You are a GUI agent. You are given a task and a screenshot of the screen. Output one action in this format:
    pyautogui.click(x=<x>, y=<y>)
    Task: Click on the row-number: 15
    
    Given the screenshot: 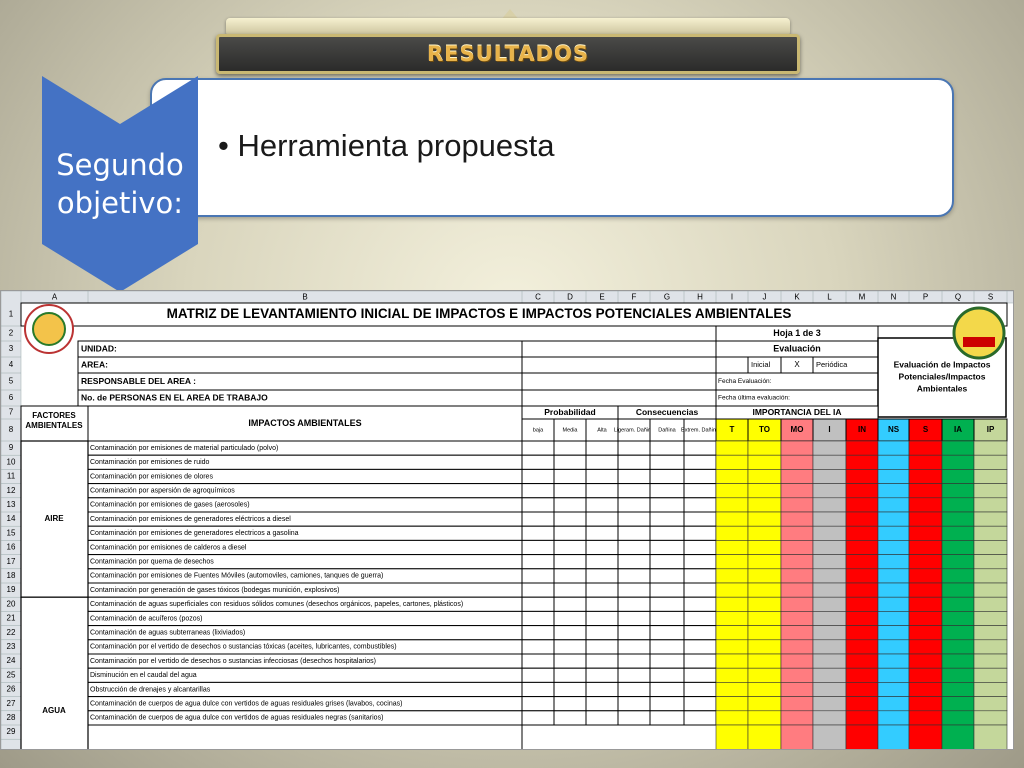 What is the action you would take?
    pyautogui.click(x=11, y=532)
    